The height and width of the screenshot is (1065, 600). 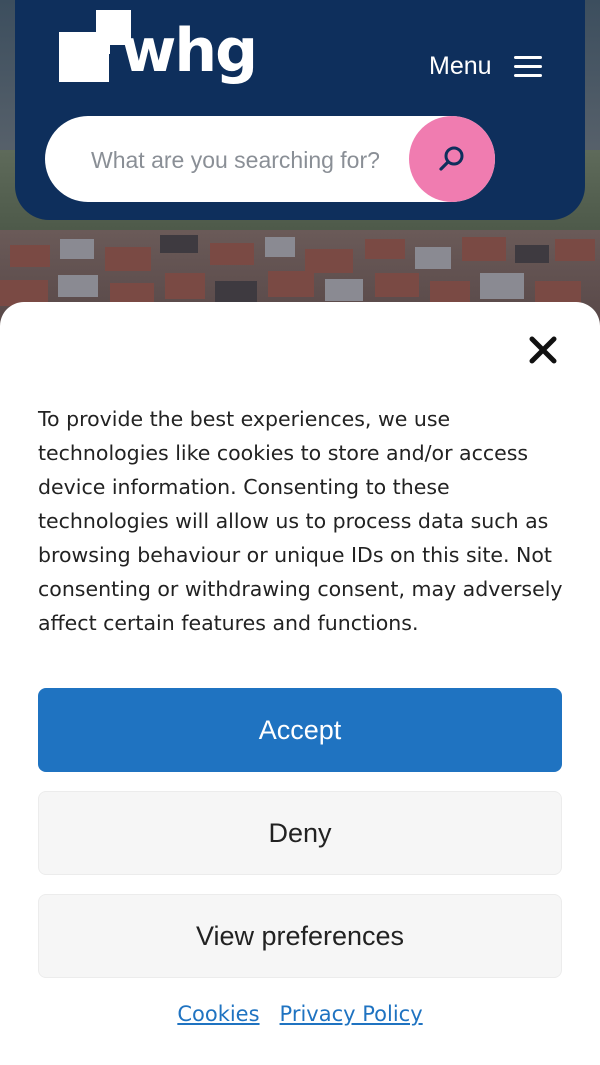 I want to click on deny-button: Deny, so click(x=300, y=833).